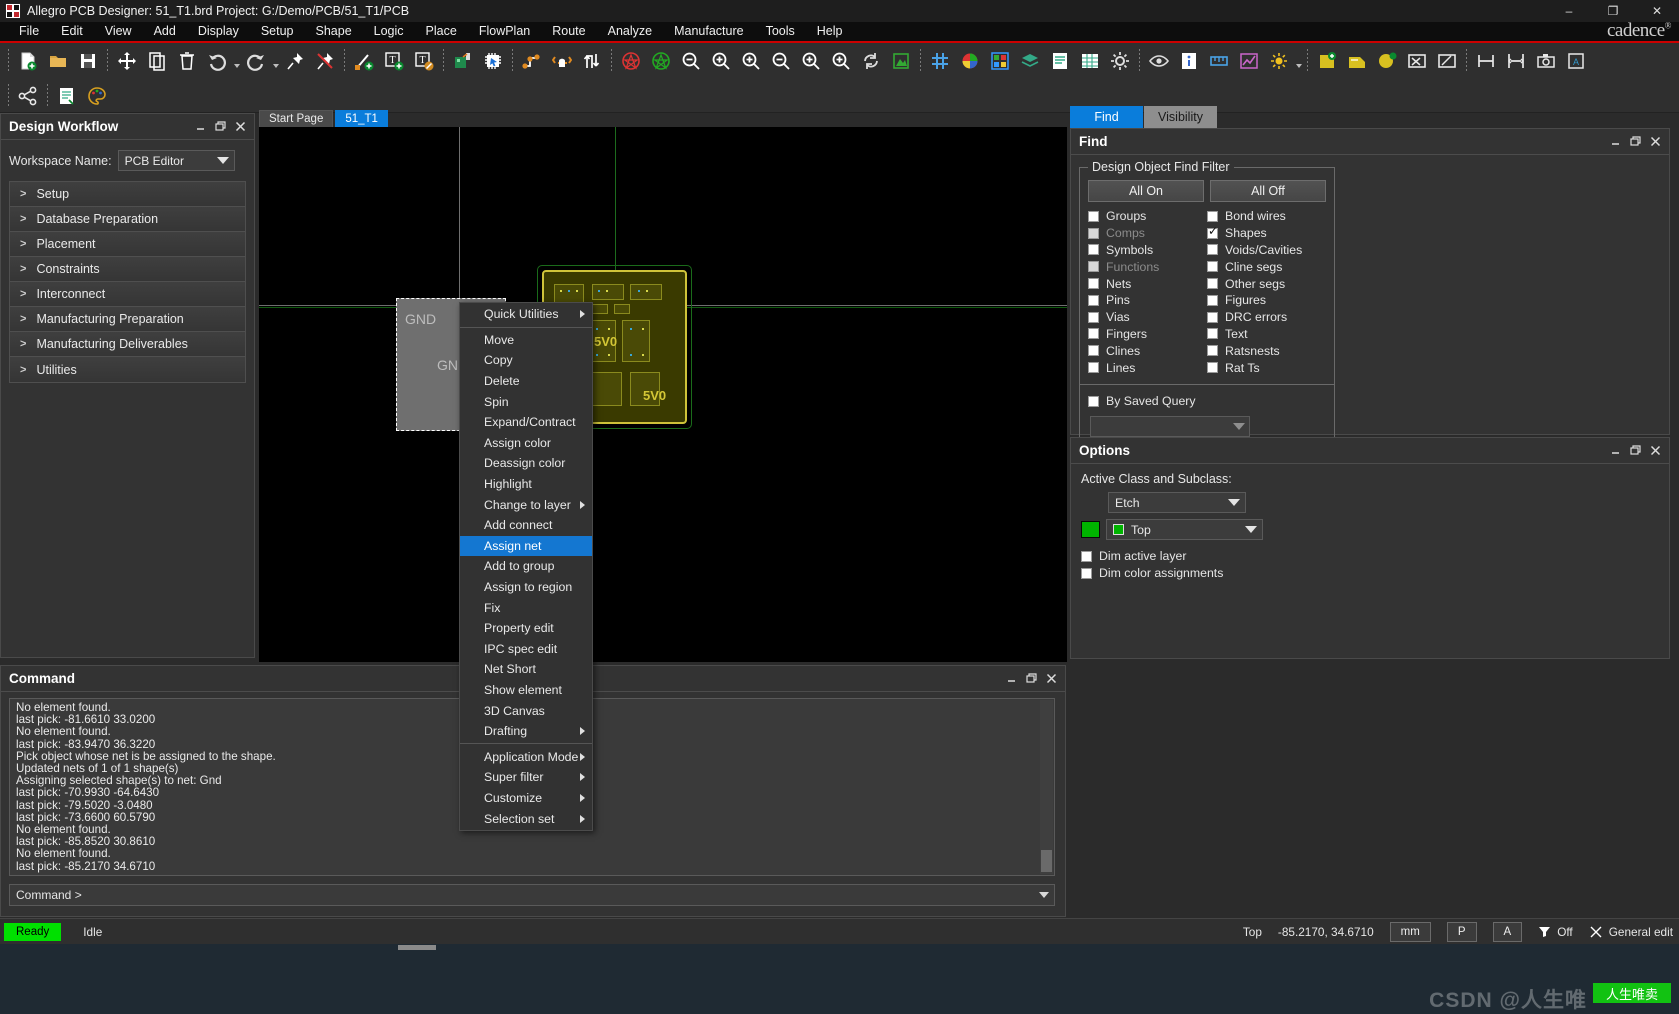 The width and height of the screenshot is (1679, 1014). Describe the element at coordinates (526, 566) in the screenshot. I see `ctx-add-to-group: Add to group` at that location.